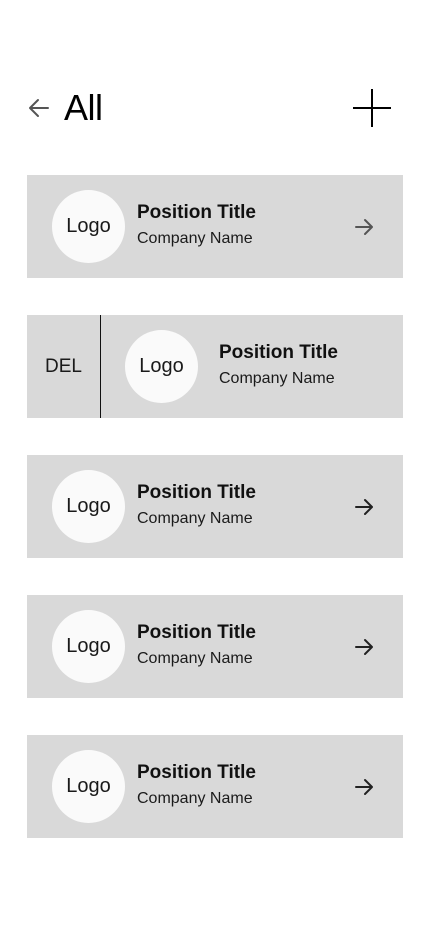 Image resolution: width=430 pixels, height=932 pixels. I want to click on back-button, so click(40, 108).